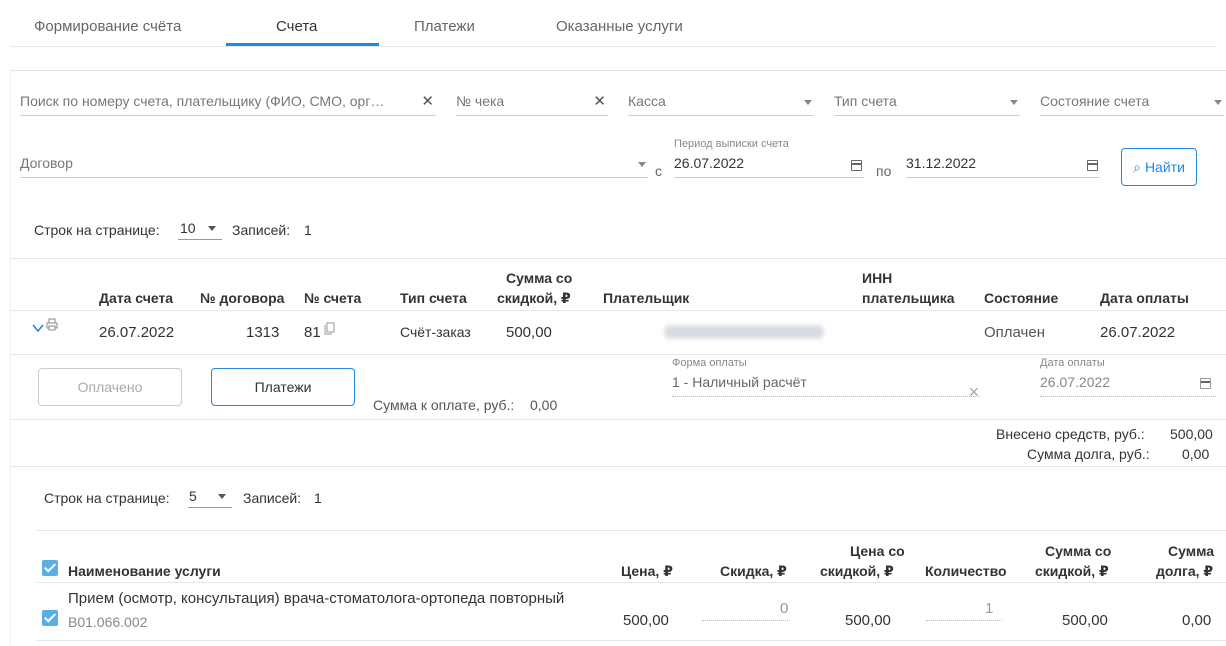 Image resolution: width=1226 pixels, height=646 pixels. Describe the element at coordinates (613, 46) in the screenshot. I see `tabs-divider` at that location.